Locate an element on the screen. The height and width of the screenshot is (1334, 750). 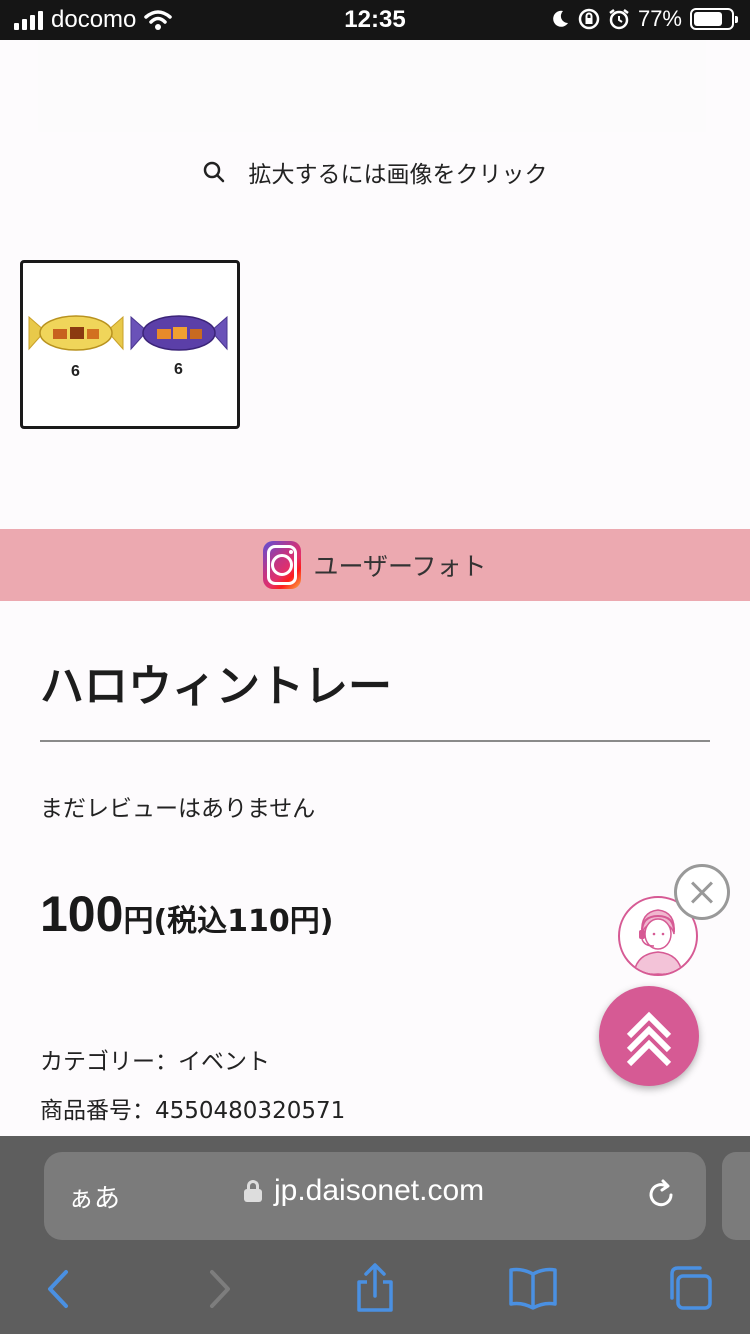
share-icon is located at coordinates (375, 1288).